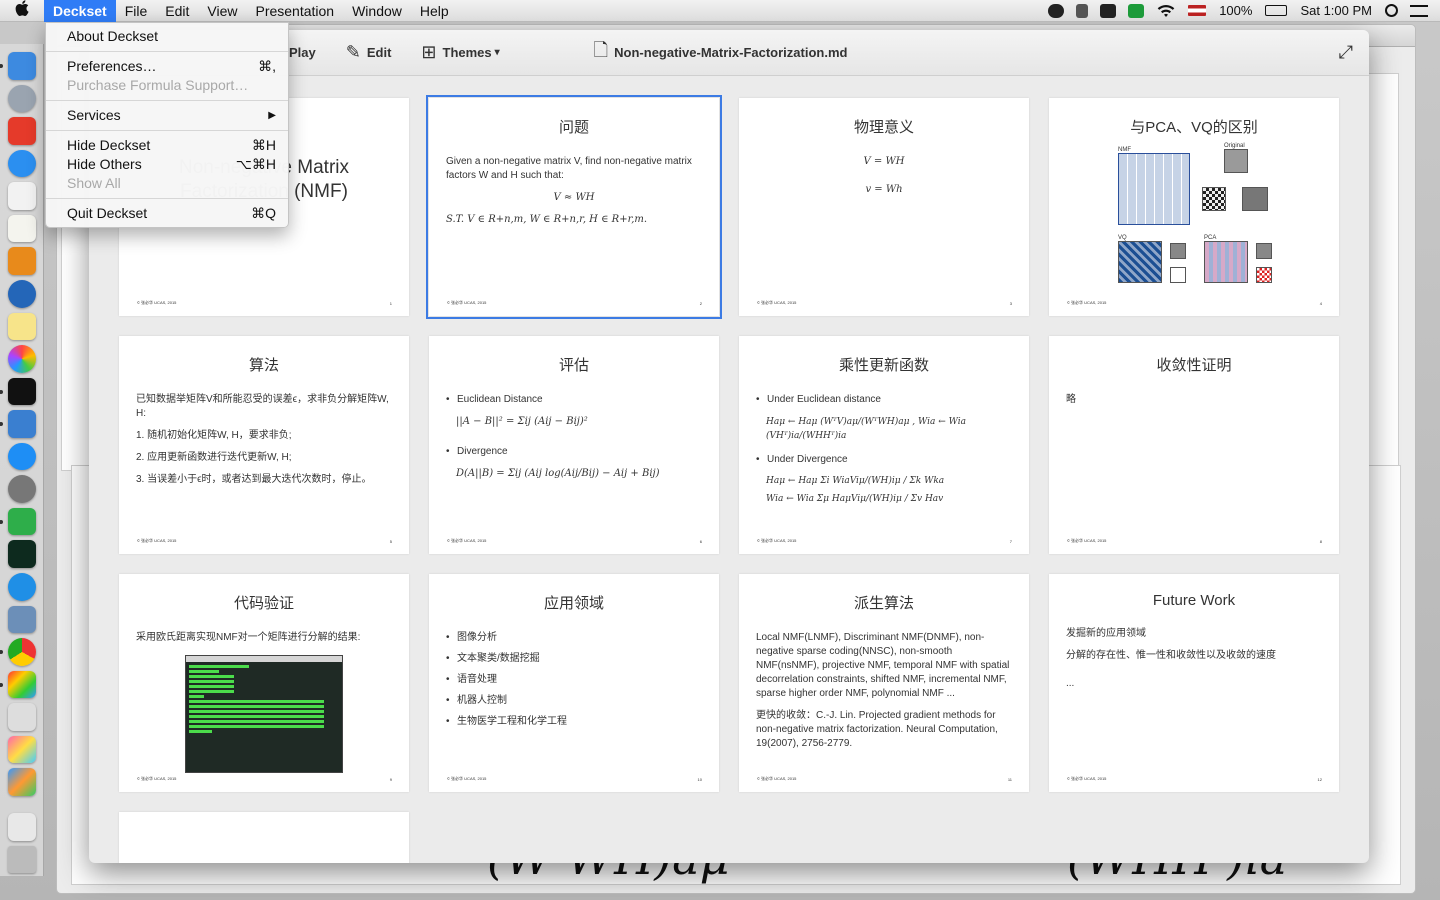 The image size is (1440, 900). Describe the element at coordinates (1226, 262) in the screenshot. I see `pca-basis-image` at that location.